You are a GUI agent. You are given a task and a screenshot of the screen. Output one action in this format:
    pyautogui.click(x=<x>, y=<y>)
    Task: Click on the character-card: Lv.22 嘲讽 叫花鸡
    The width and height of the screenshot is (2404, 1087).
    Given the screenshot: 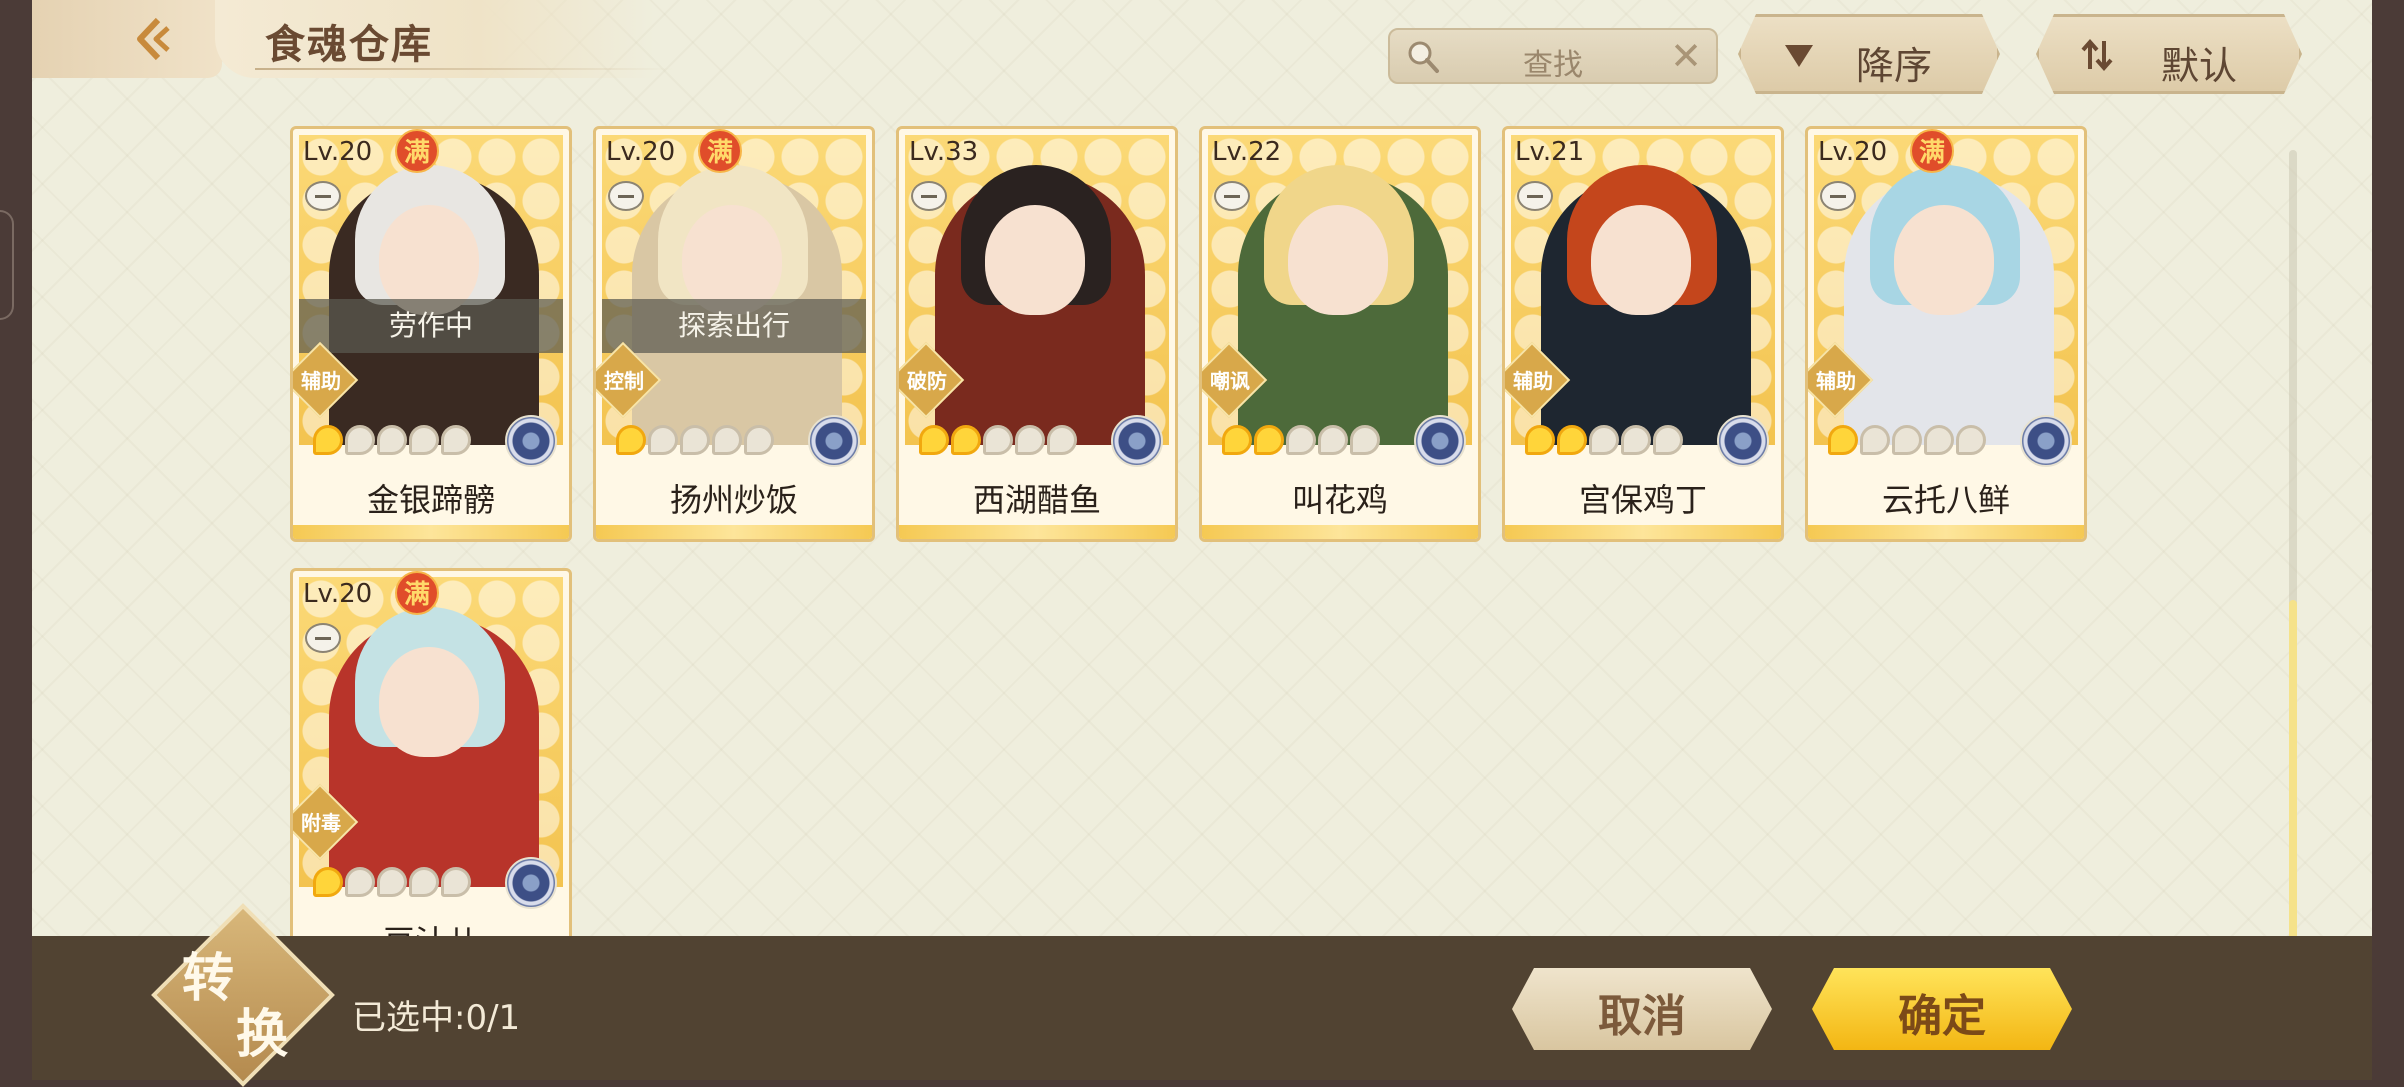 What is the action you would take?
    pyautogui.click(x=1340, y=334)
    